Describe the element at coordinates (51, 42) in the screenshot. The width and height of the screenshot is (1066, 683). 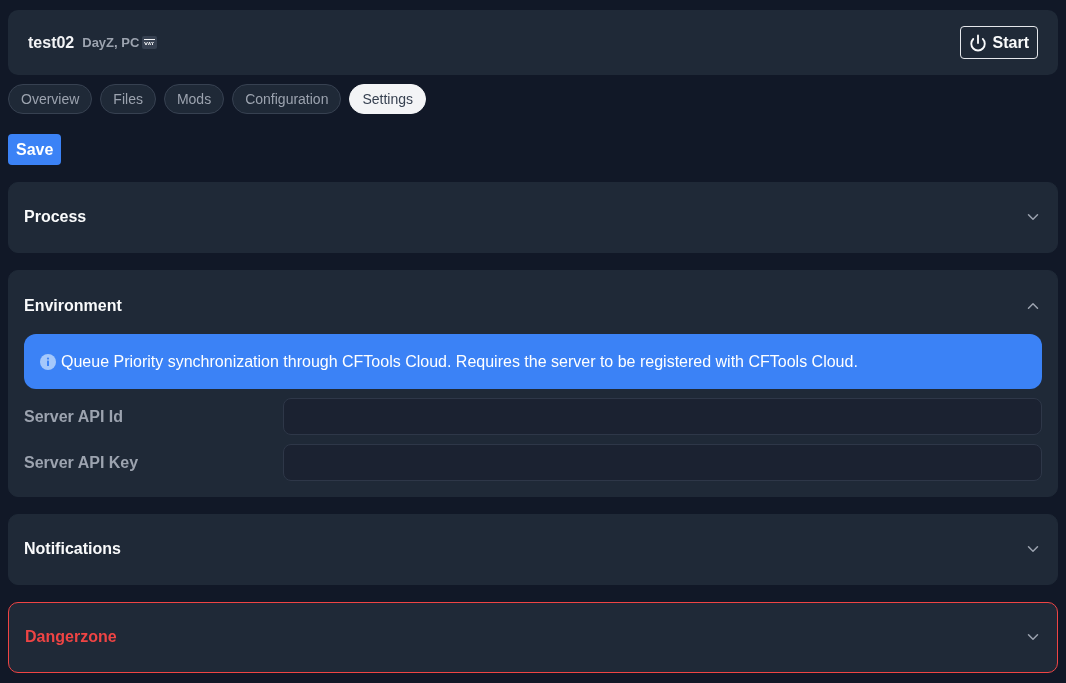
I see `server-title: test02` at that location.